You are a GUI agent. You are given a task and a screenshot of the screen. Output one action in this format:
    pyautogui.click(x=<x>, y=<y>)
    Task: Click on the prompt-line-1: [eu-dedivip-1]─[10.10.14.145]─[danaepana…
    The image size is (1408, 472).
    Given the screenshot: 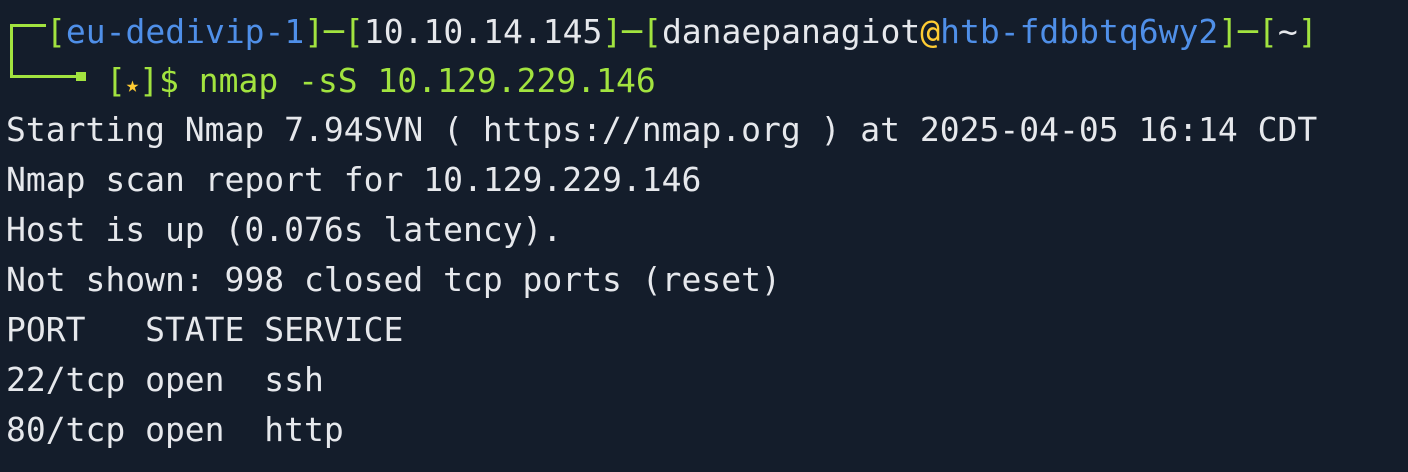 What is the action you would take?
    pyautogui.click(x=682, y=32)
    